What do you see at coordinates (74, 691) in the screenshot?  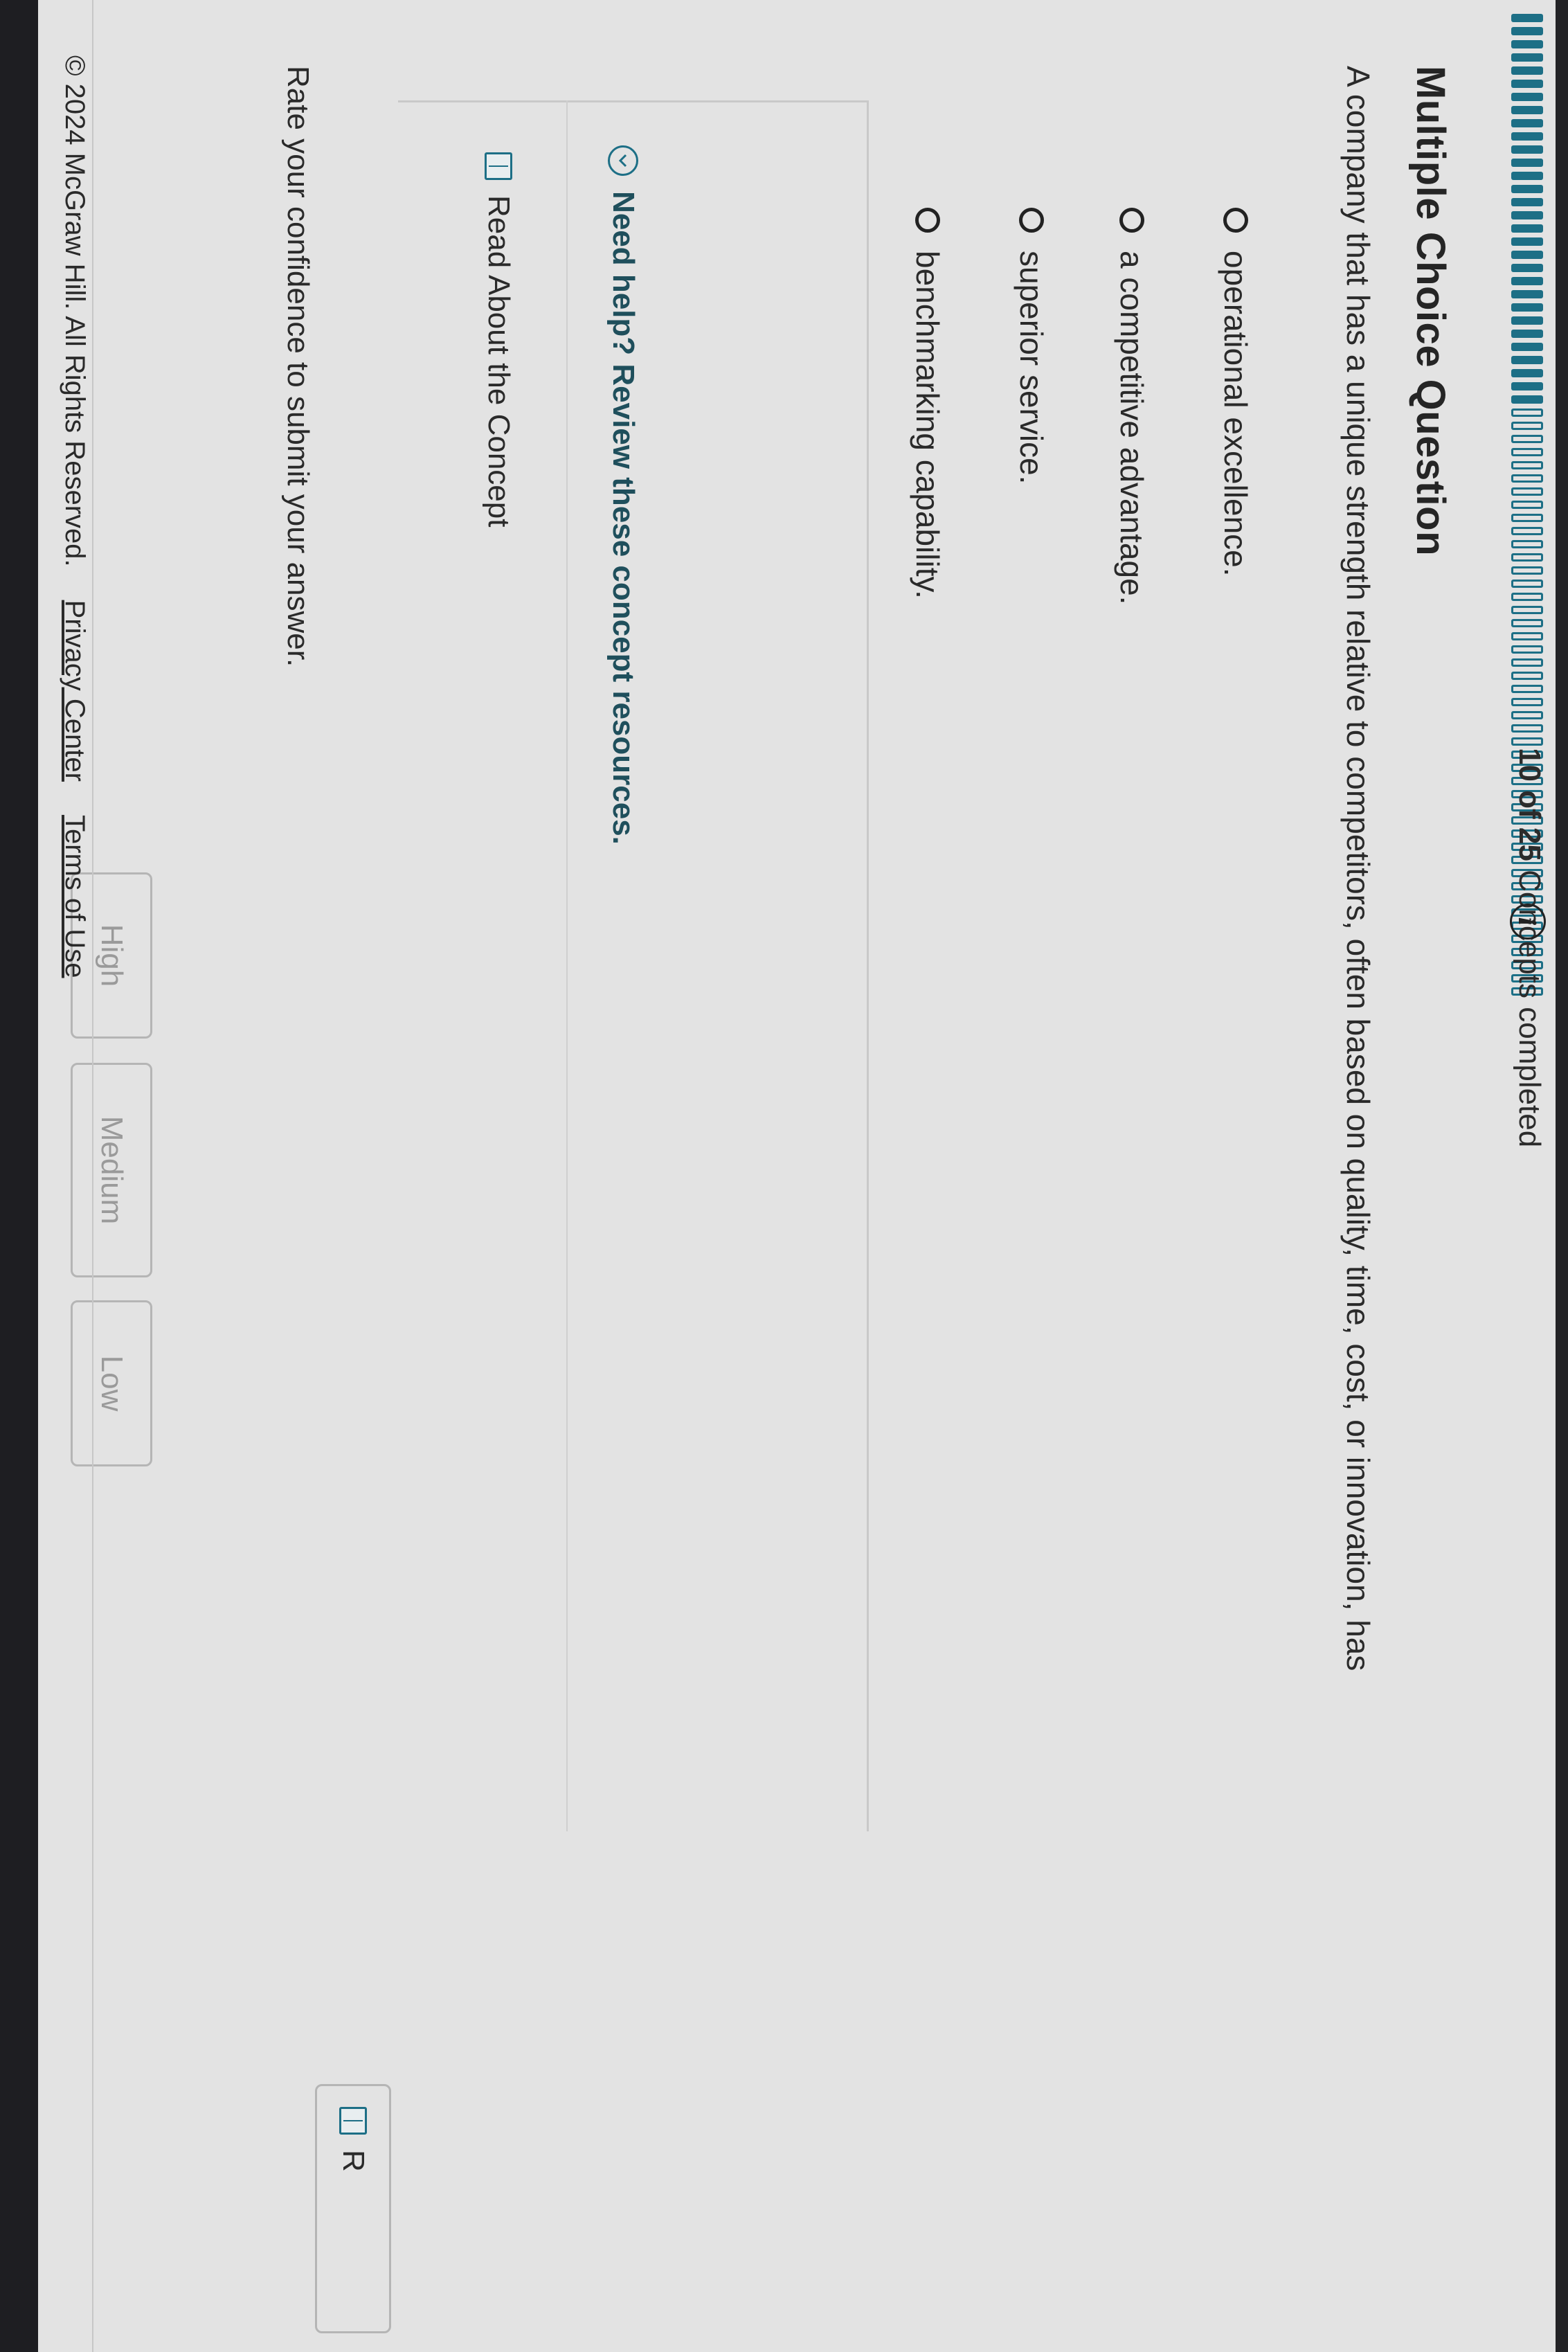 I see `privacy-center-link: Privacy Center` at bounding box center [74, 691].